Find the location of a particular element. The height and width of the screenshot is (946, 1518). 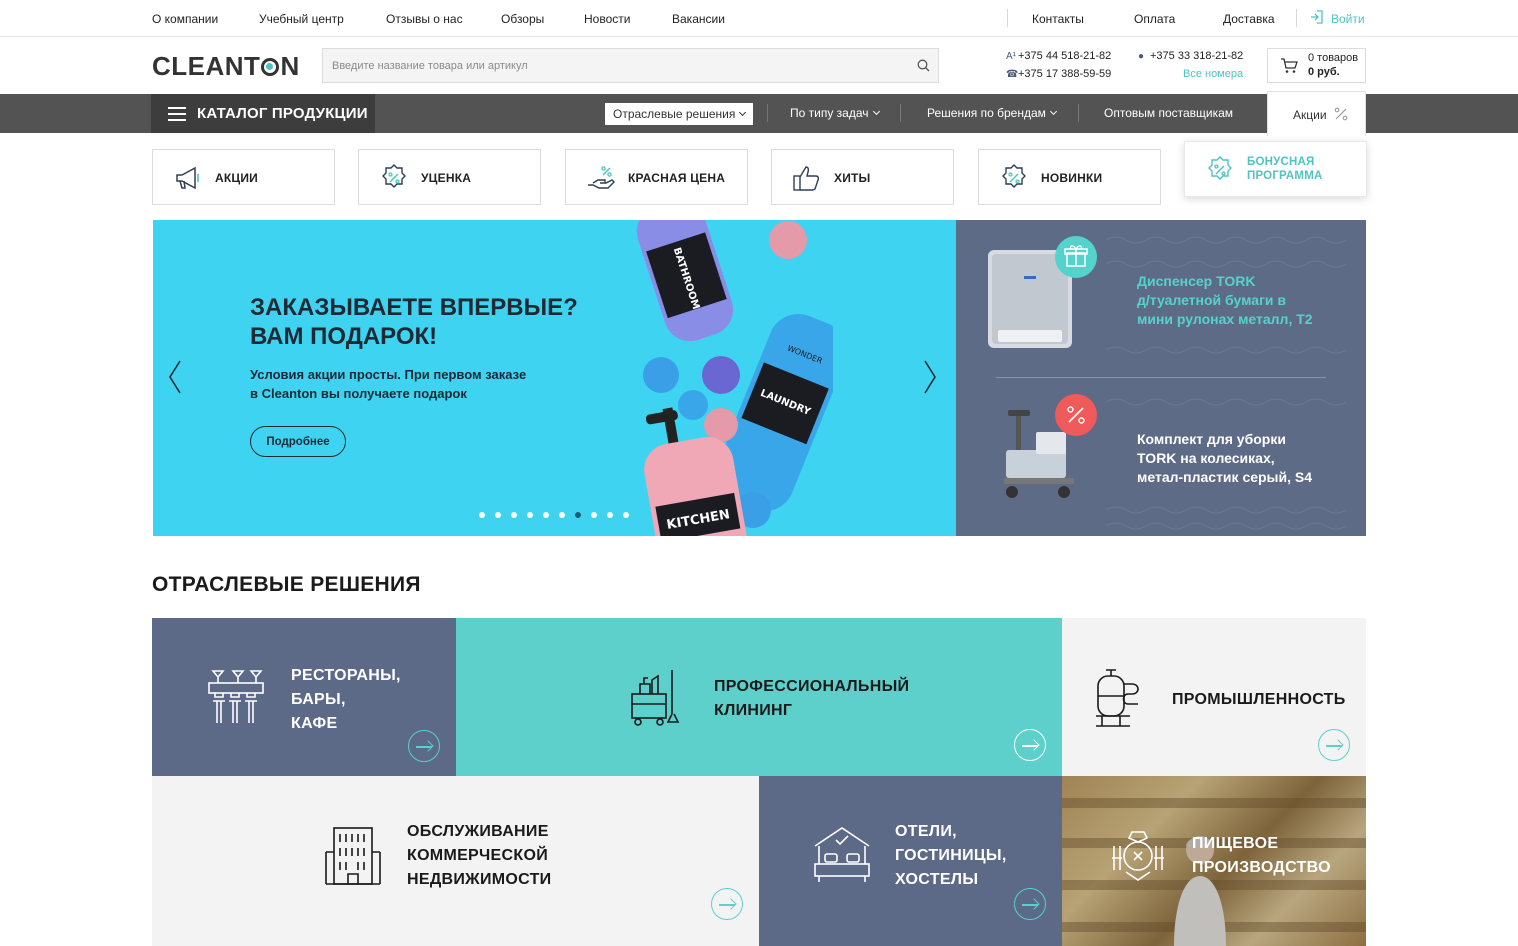

menu-industry-solutions: Отраслевые решения is located at coordinates (679, 114).